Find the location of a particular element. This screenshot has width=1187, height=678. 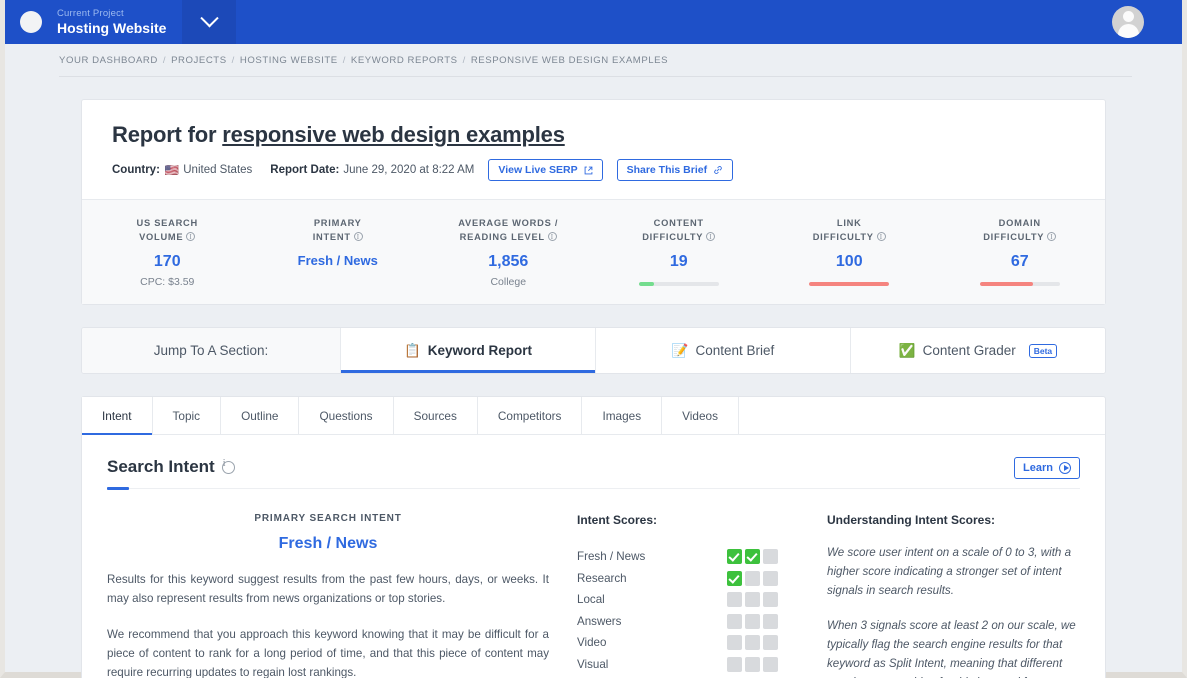

metric-label-line2: INTENT is located at coordinates (338, 237).